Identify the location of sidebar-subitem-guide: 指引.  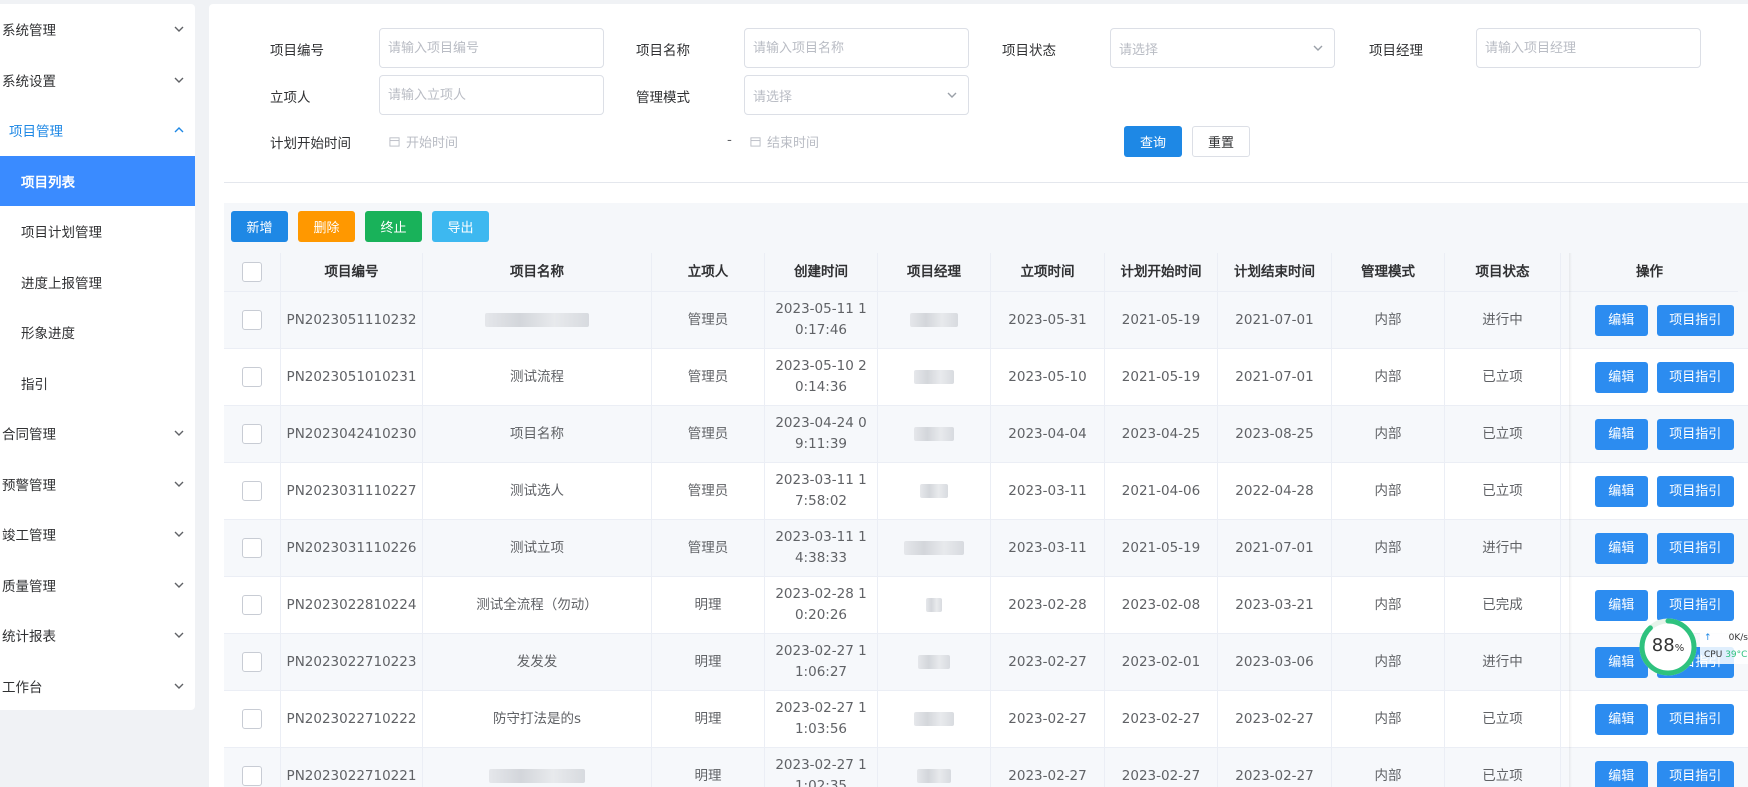
(97, 383).